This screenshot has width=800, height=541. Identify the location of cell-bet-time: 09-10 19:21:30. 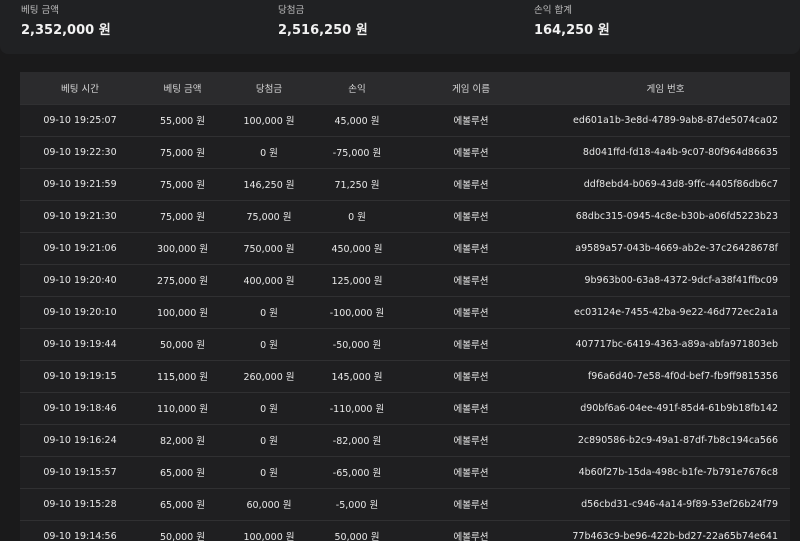
(80, 216).